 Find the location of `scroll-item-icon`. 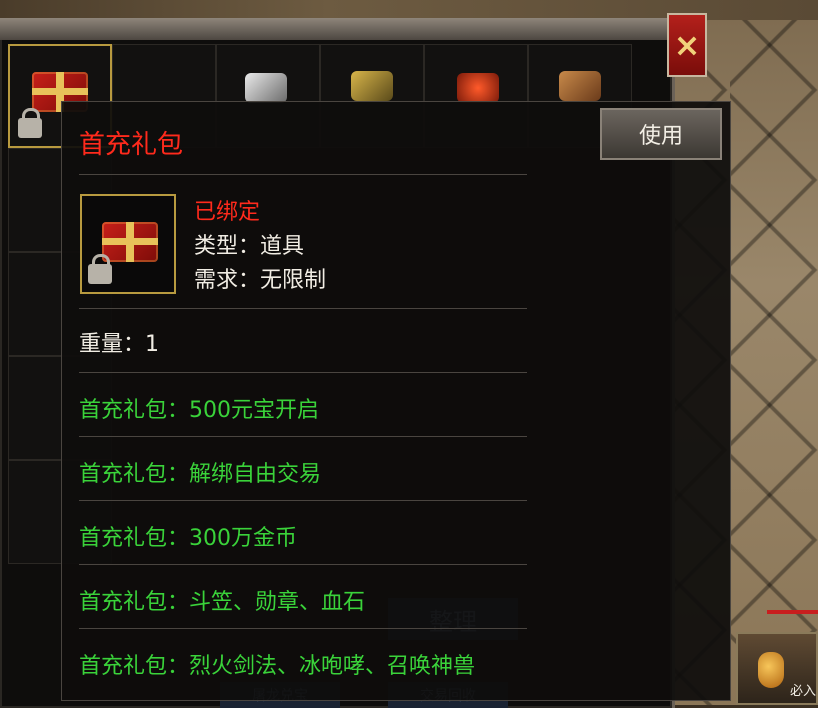

scroll-item-icon is located at coordinates (580, 86).